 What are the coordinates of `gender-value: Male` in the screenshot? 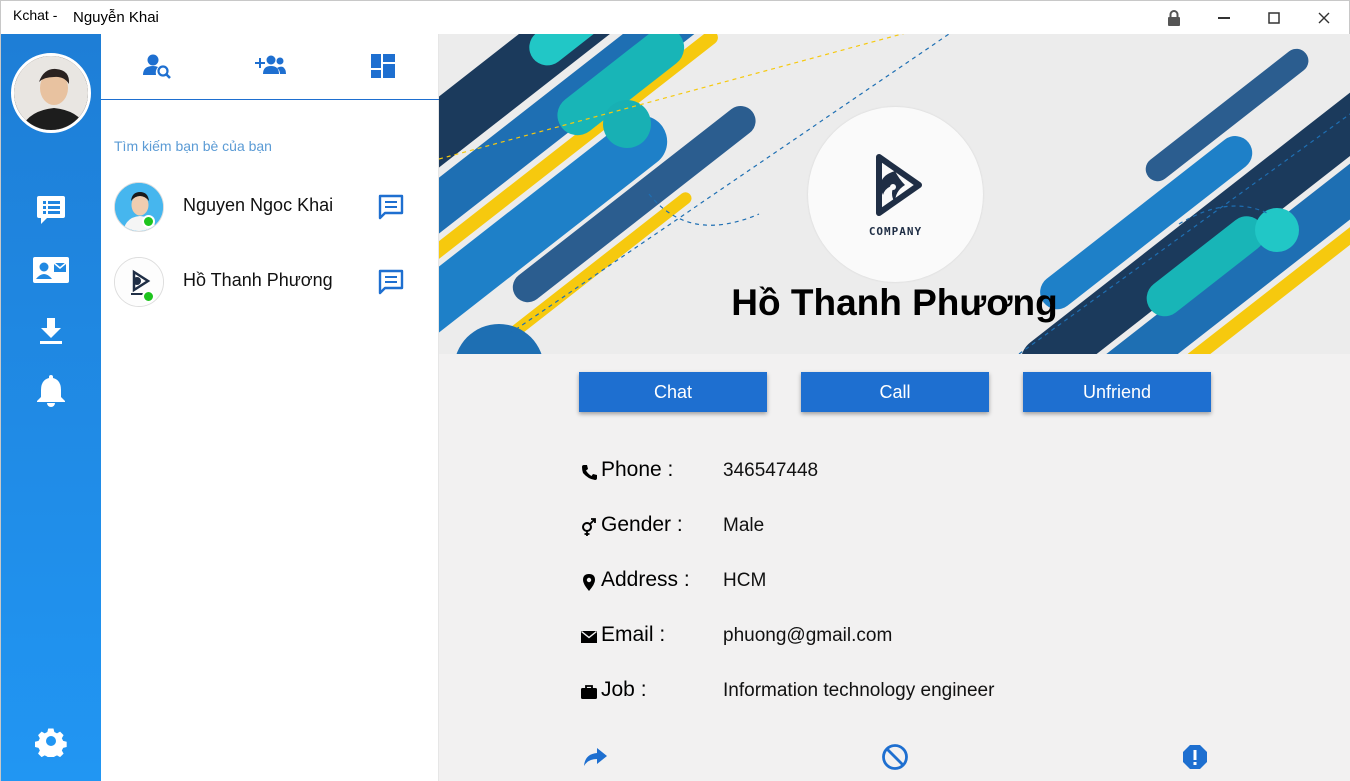 It's located at (744, 525).